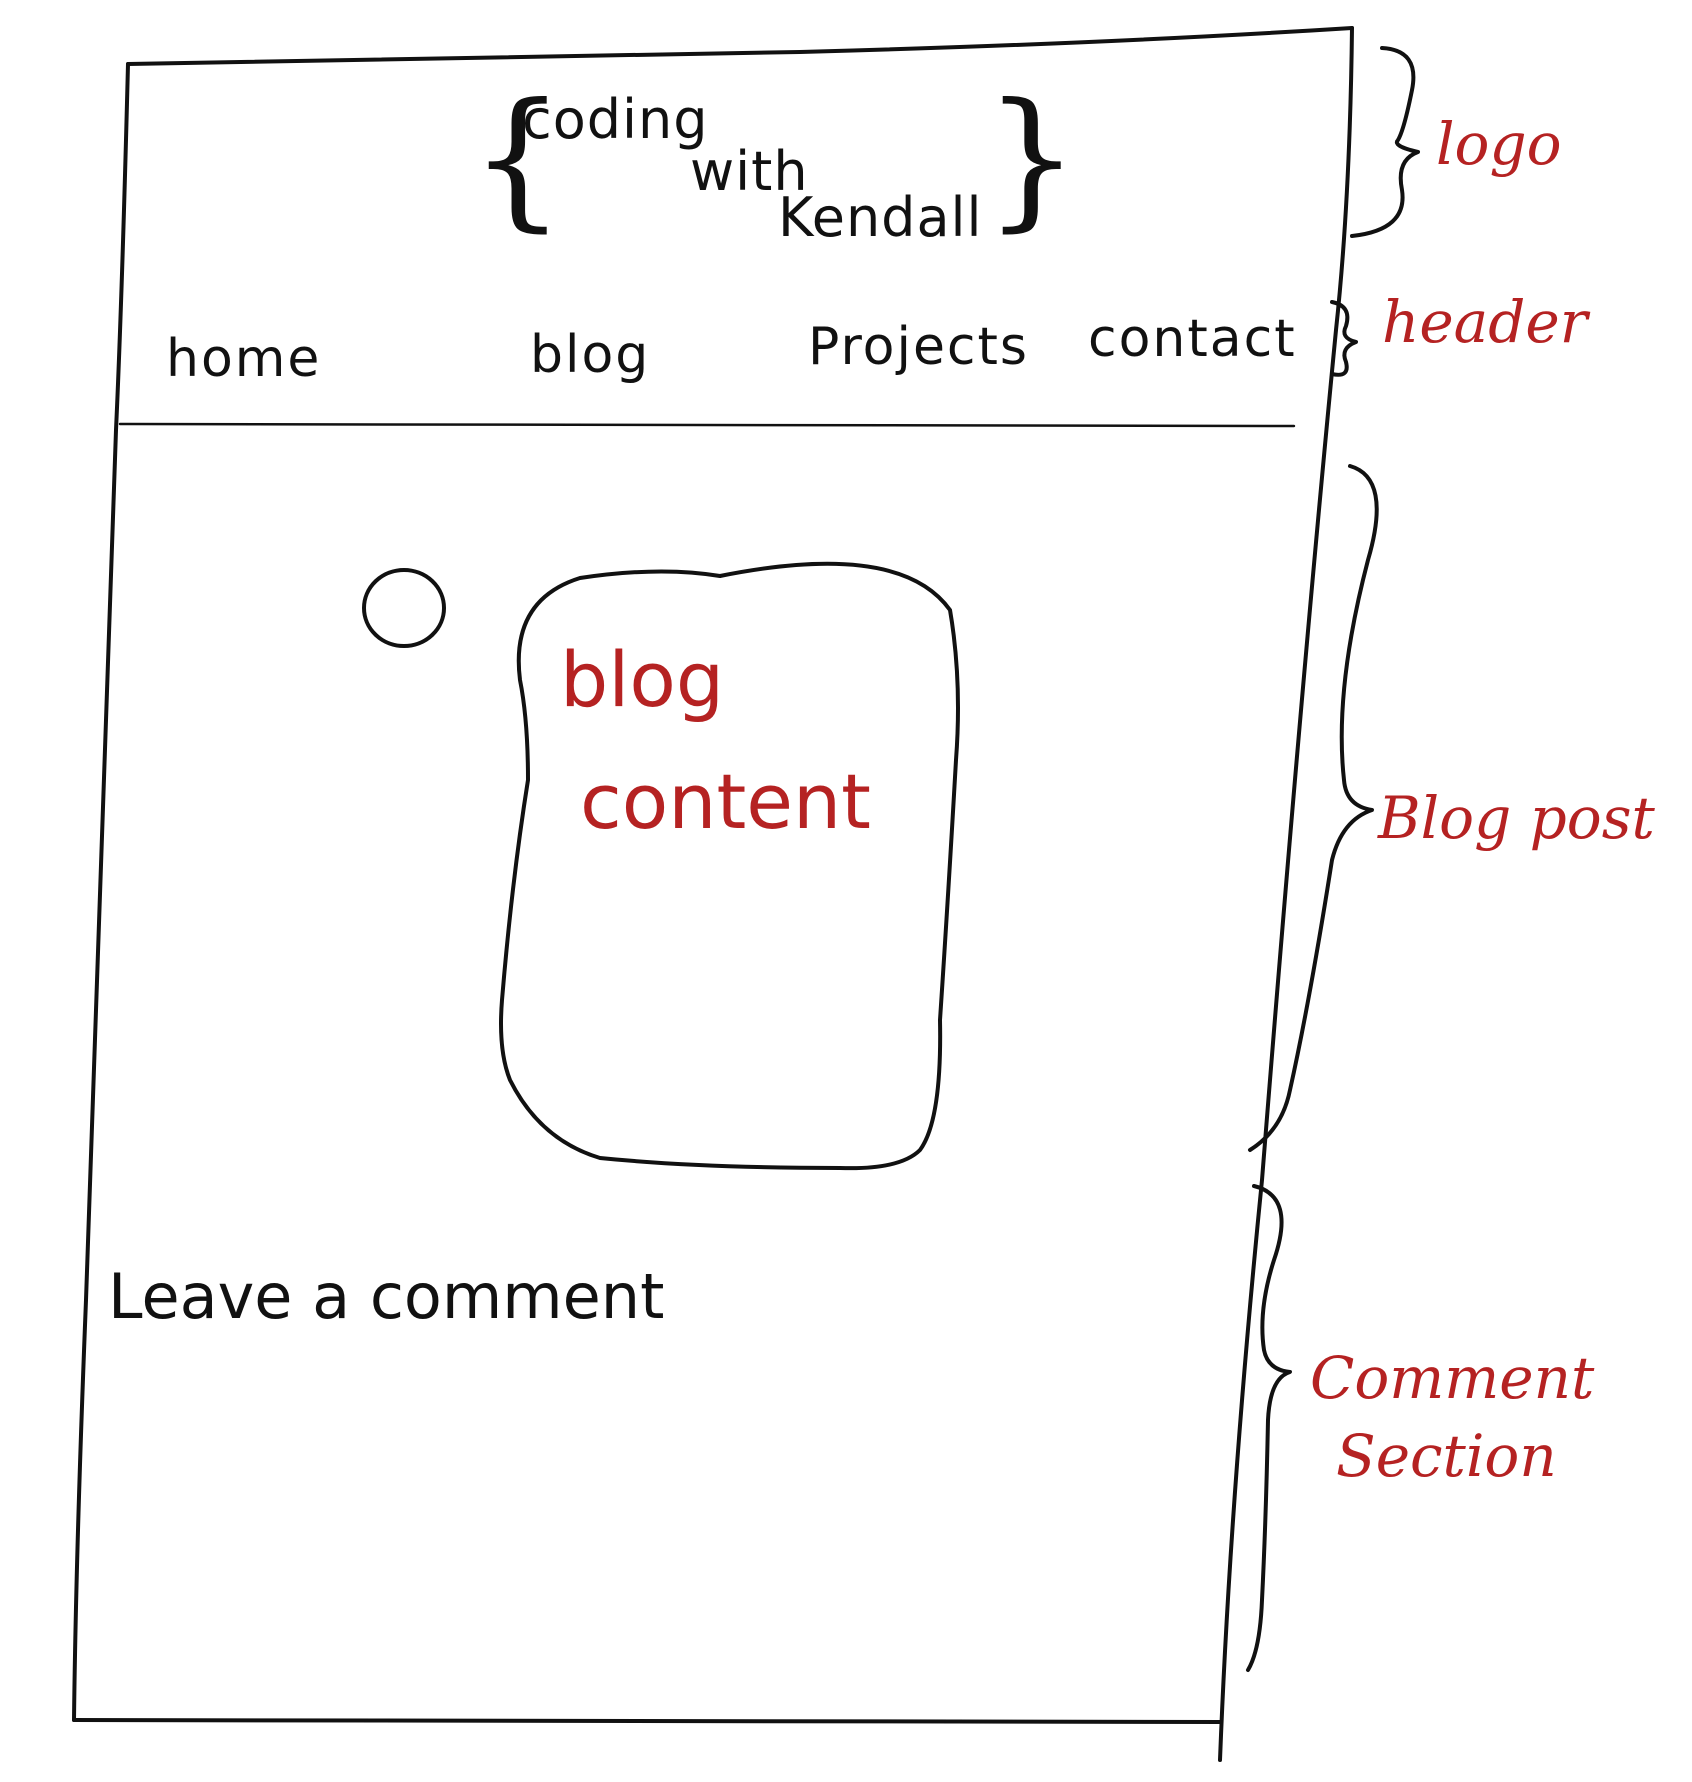  I want to click on logo-annotation-brace, so click(1385, 142).